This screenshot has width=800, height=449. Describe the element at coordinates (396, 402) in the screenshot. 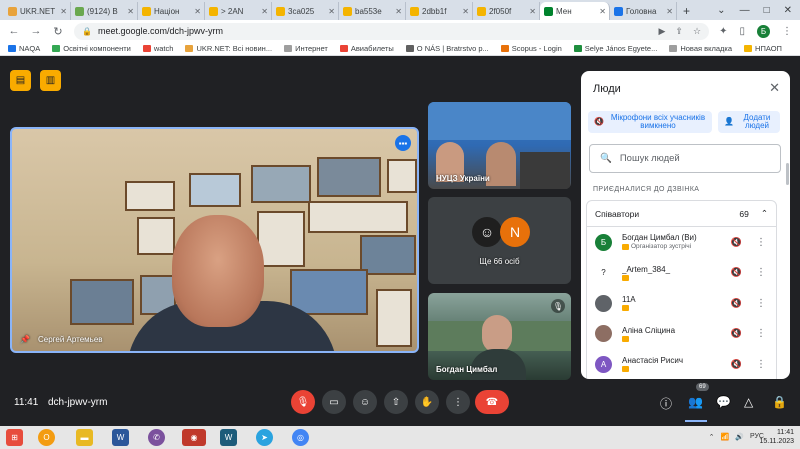

I see `present-screen-button: ⇧` at that location.